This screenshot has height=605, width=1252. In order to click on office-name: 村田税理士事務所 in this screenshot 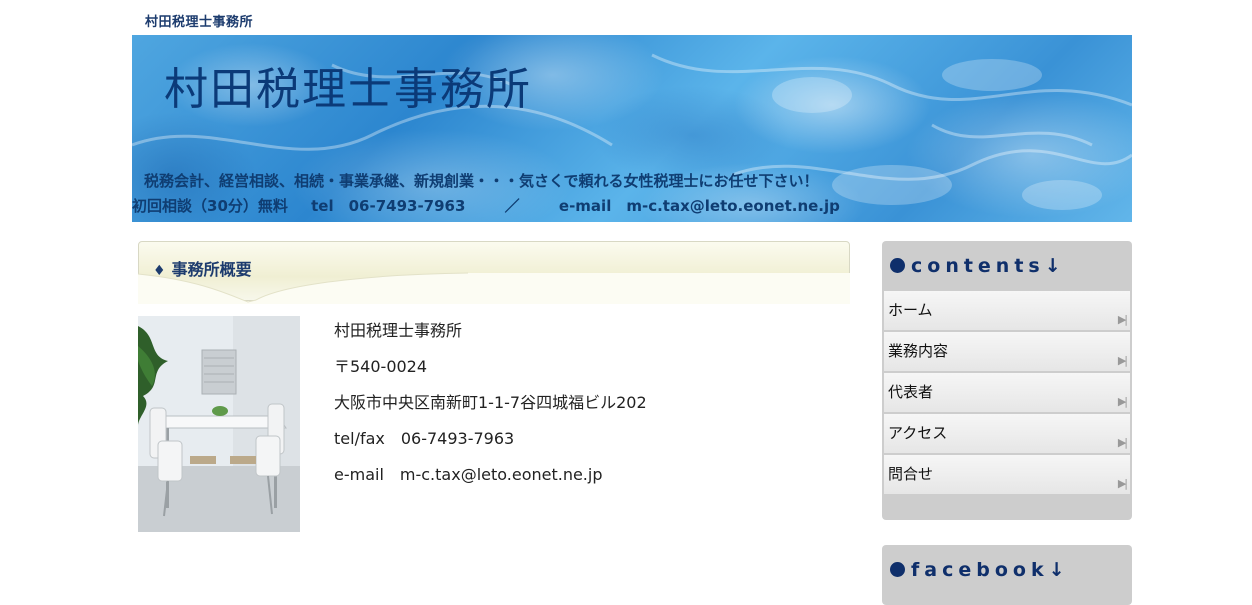, I will do `click(398, 330)`.